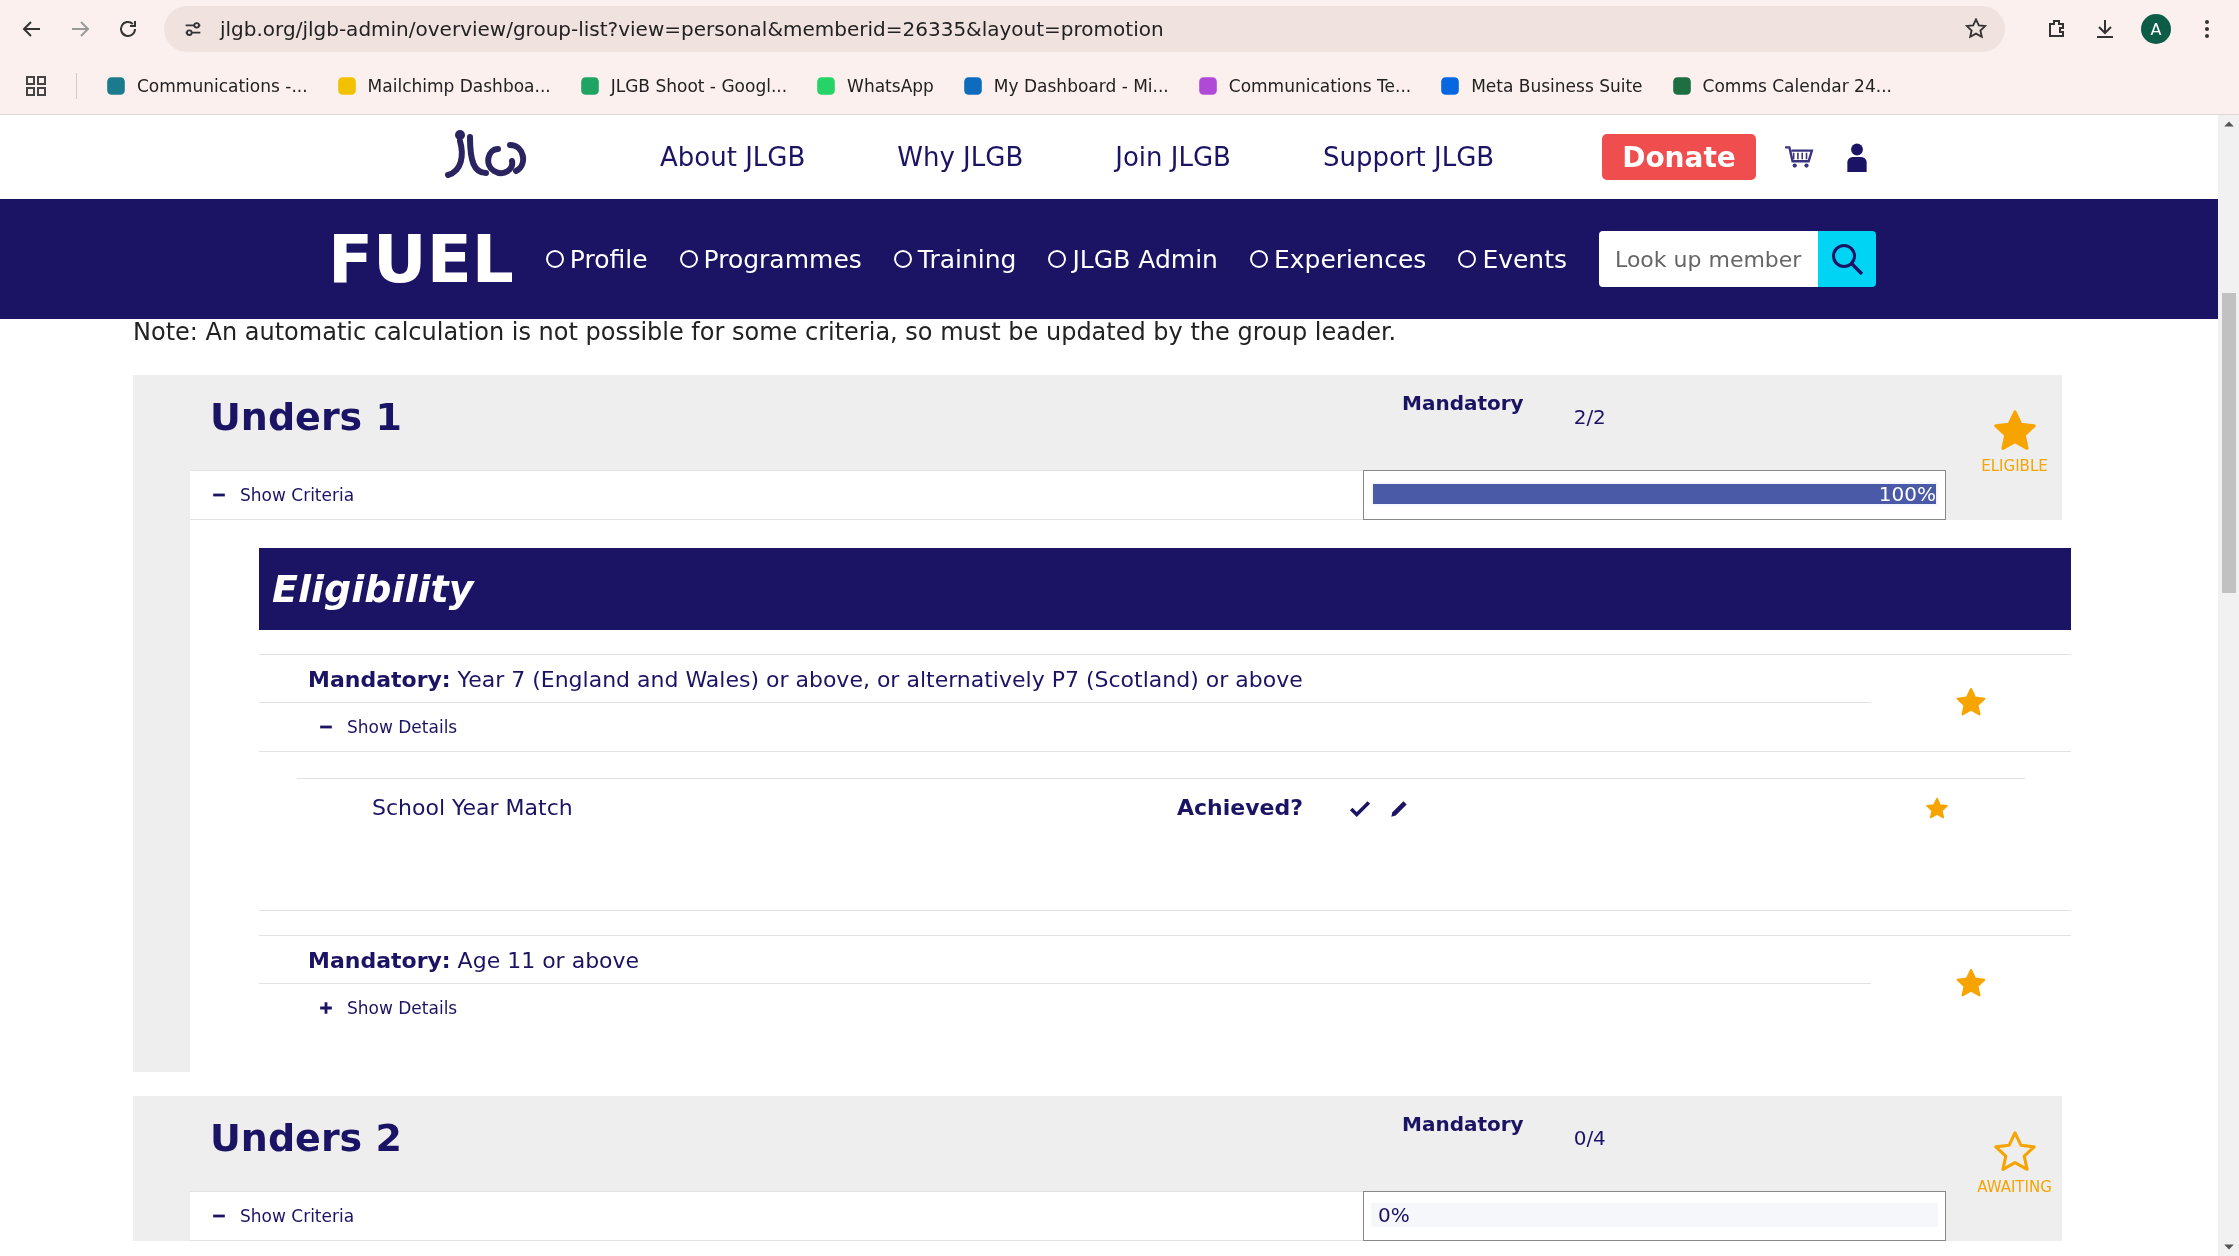 This screenshot has width=2239, height=1256. What do you see at coordinates (955, 259) in the screenshot?
I see `nav-menu-item: Training` at bounding box center [955, 259].